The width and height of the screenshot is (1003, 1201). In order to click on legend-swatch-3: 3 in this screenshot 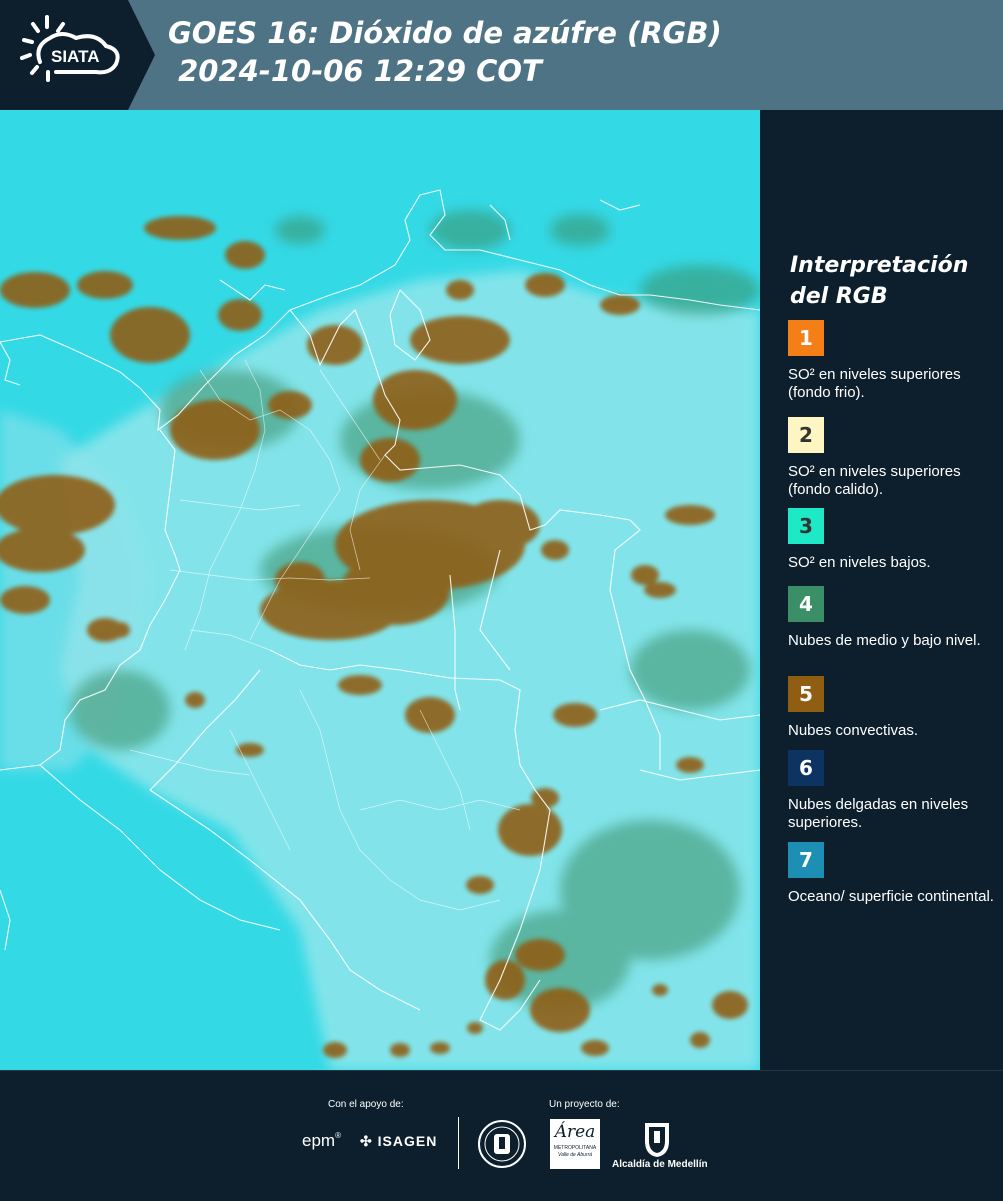, I will do `click(806, 526)`.